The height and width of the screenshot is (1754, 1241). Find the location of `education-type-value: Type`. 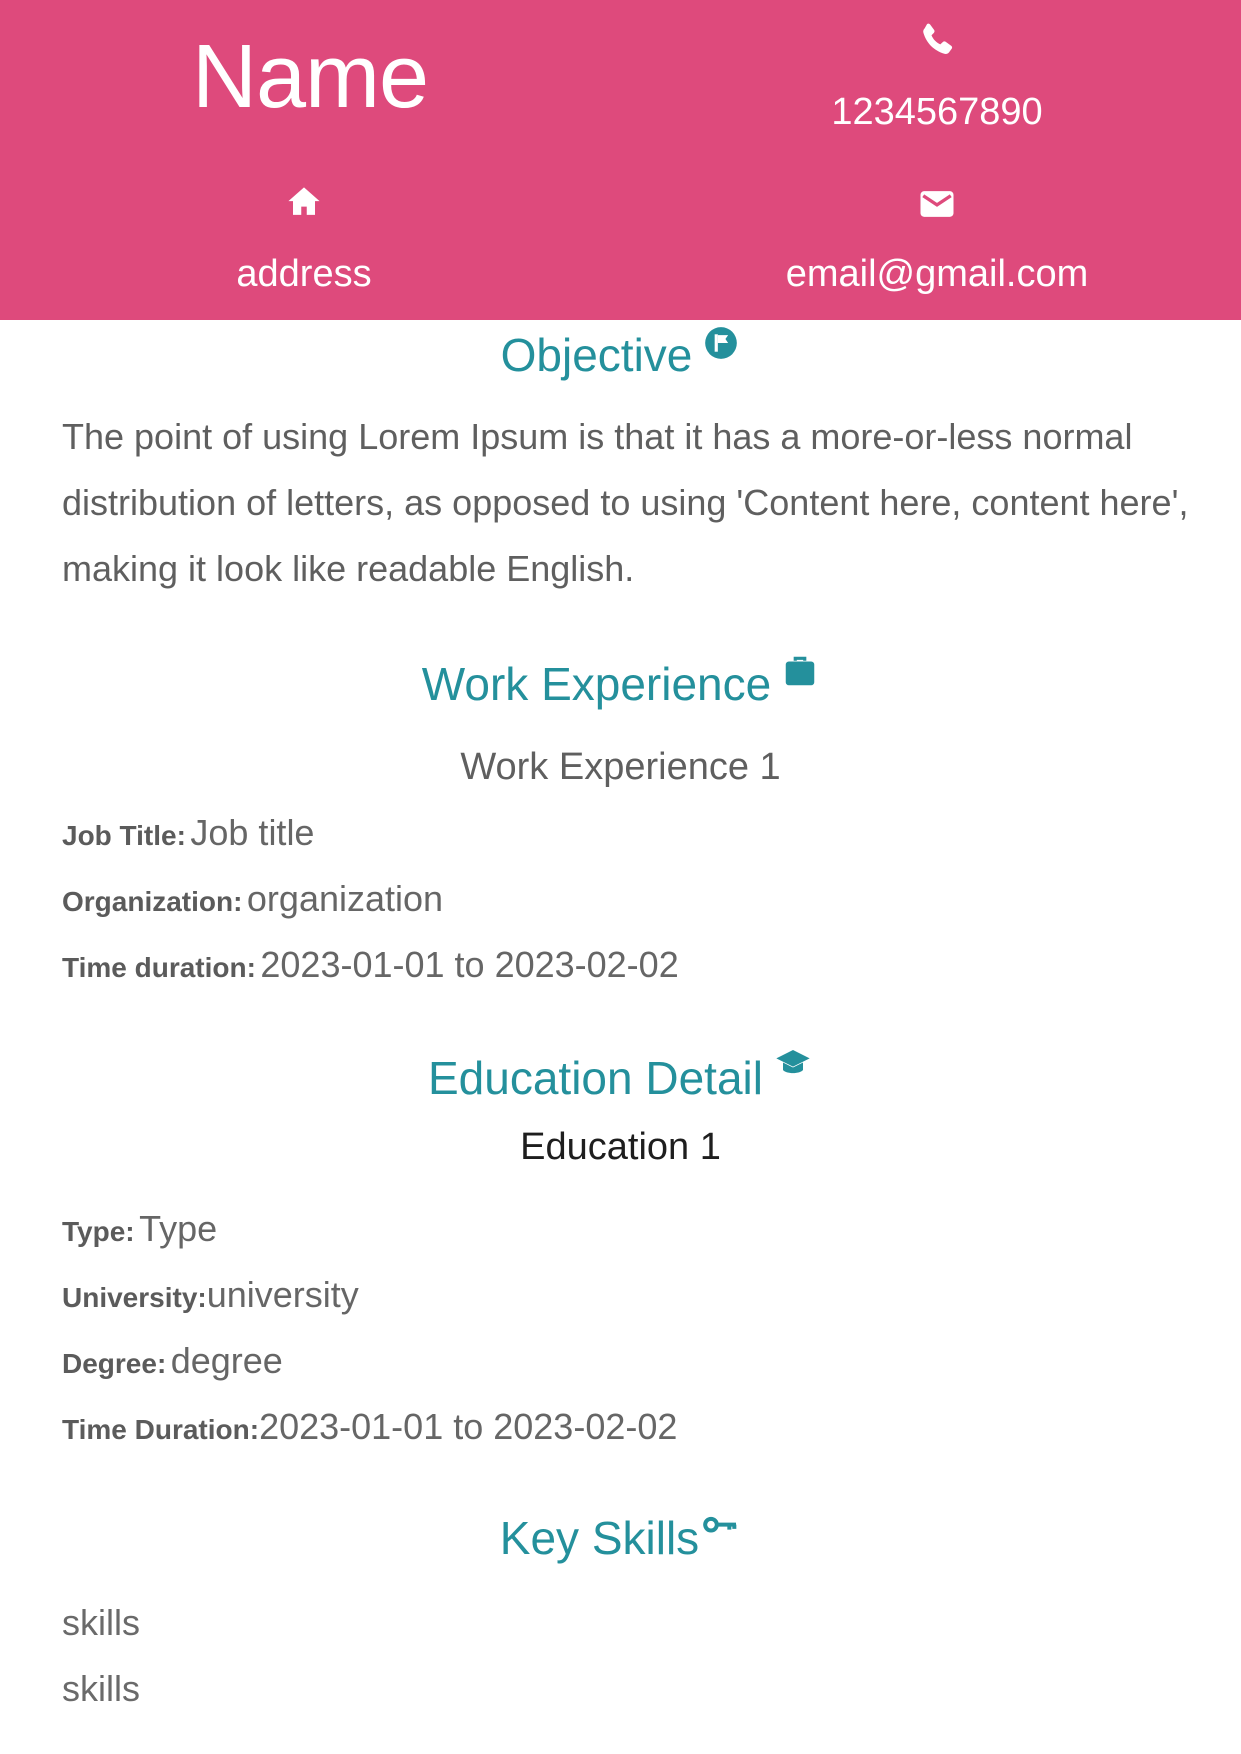

education-type-value: Type is located at coordinates (178, 1228).